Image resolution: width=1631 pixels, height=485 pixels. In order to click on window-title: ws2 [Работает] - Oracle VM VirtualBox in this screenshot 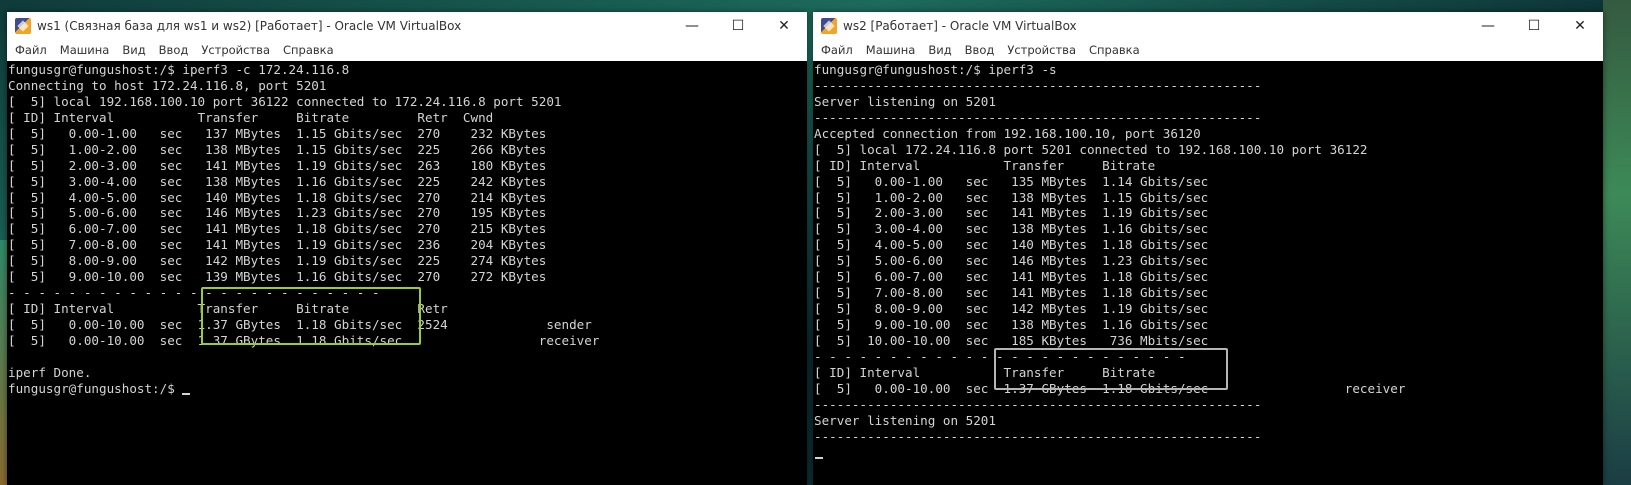, I will do `click(960, 26)`.